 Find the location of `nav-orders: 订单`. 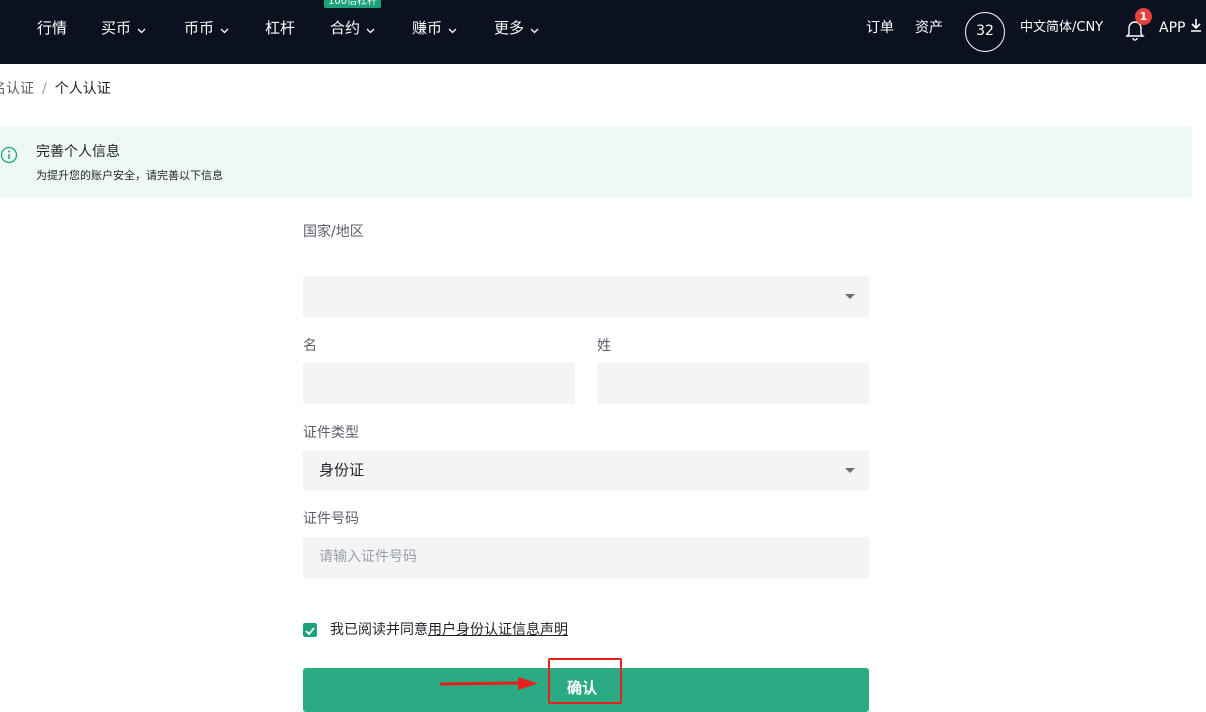

nav-orders: 订单 is located at coordinates (880, 28).